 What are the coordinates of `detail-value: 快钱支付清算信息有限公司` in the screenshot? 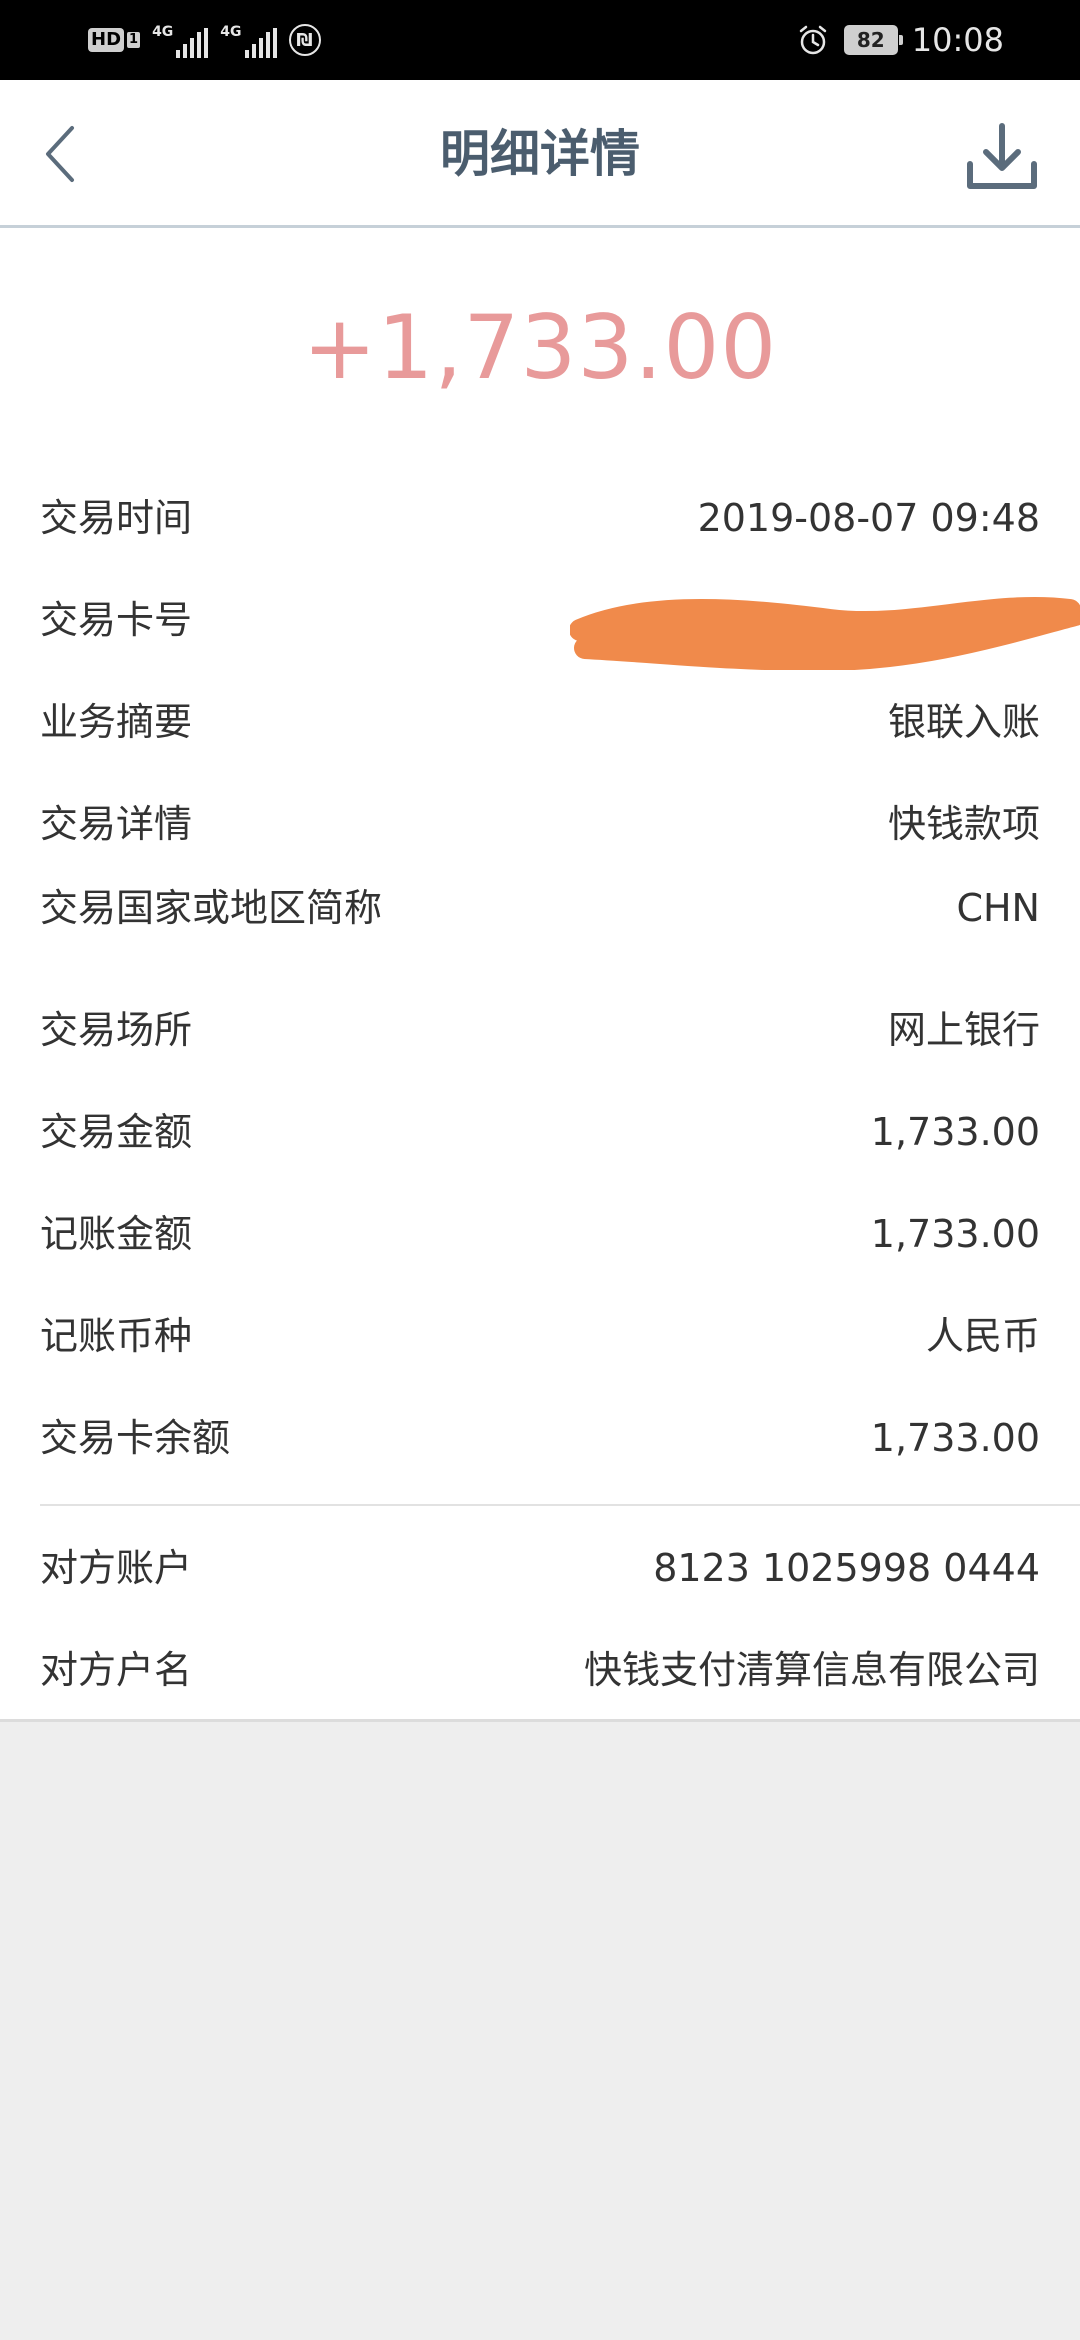 It's located at (811, 1670).